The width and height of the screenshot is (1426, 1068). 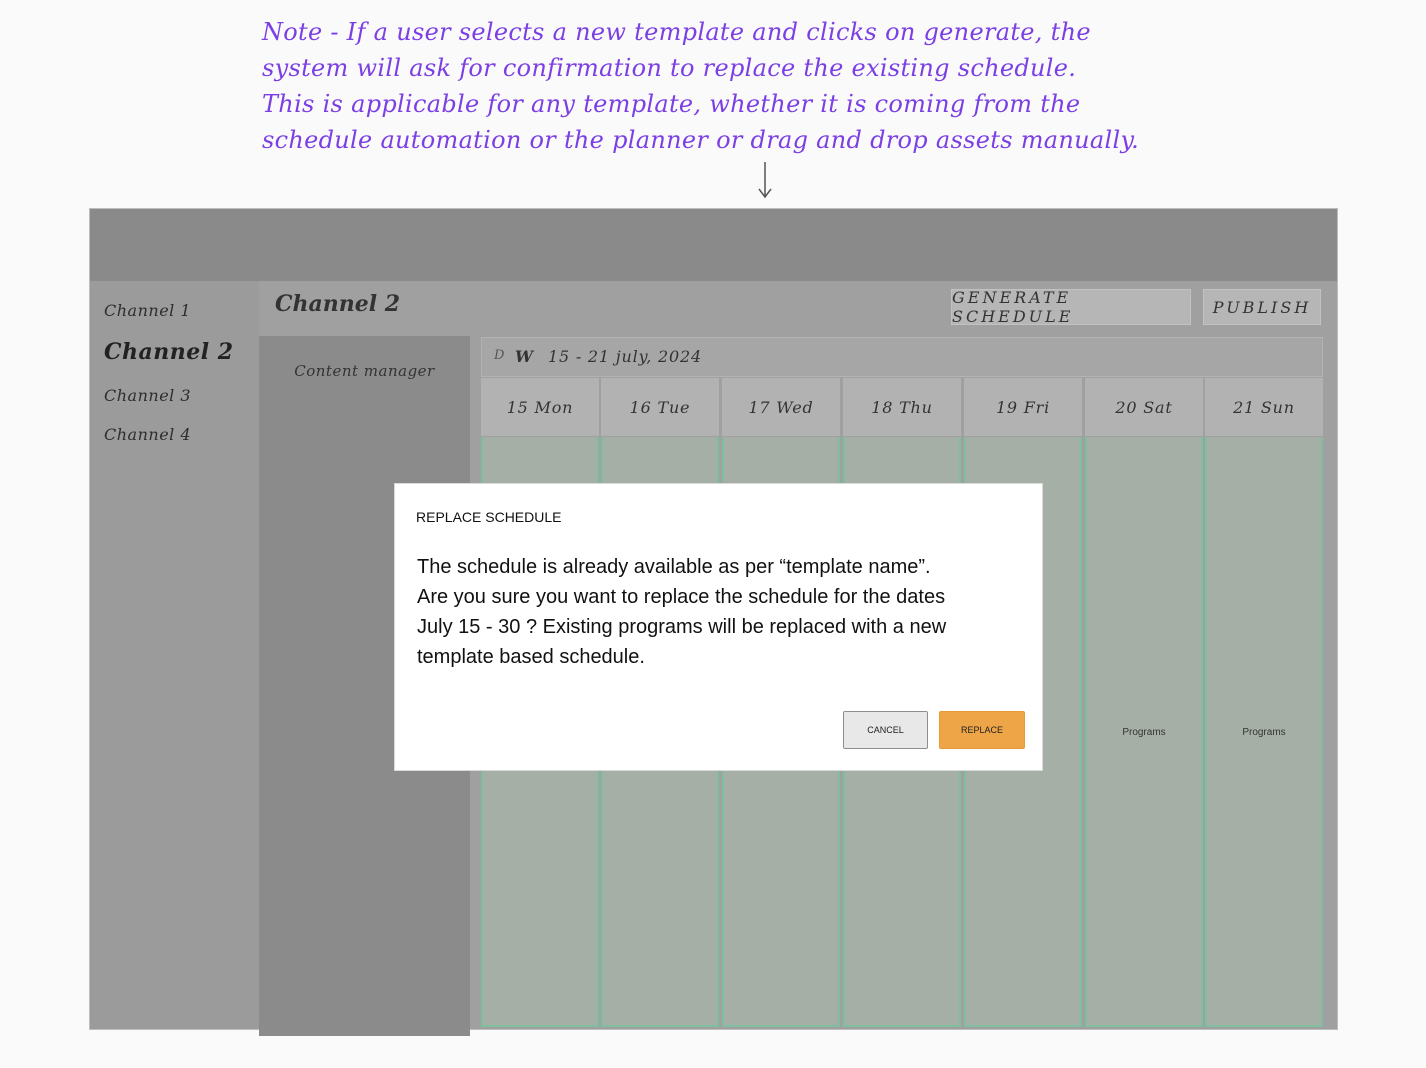 I want to click on day-column: 21 Sun Programs, so click(x=1264, y=703).